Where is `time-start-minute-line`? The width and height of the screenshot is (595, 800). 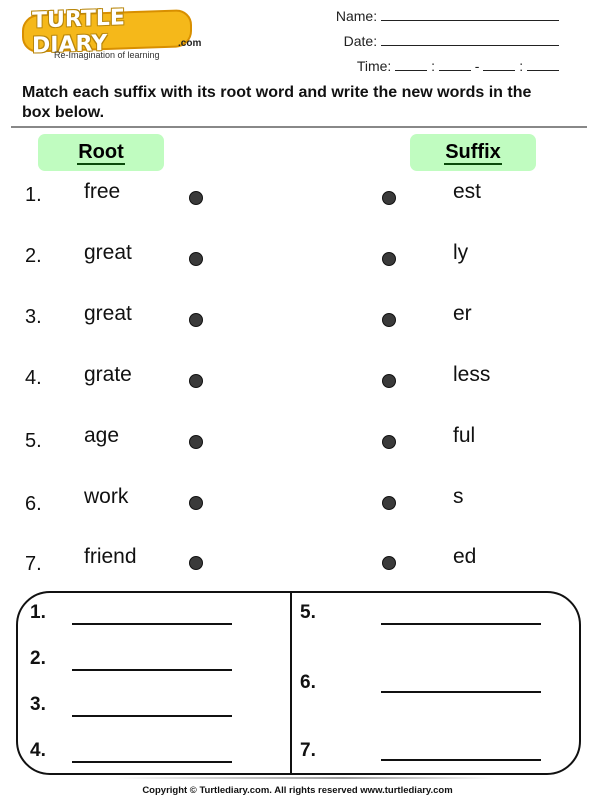
time-start-minute-line is located at coordinates (454, 64).